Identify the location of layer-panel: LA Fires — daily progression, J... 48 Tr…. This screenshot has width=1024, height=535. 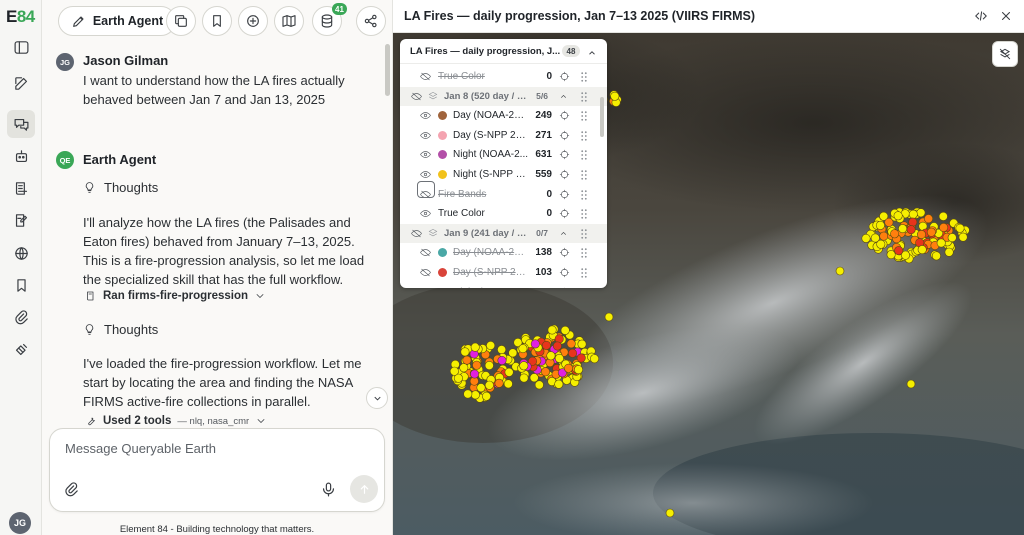
(503, 163).